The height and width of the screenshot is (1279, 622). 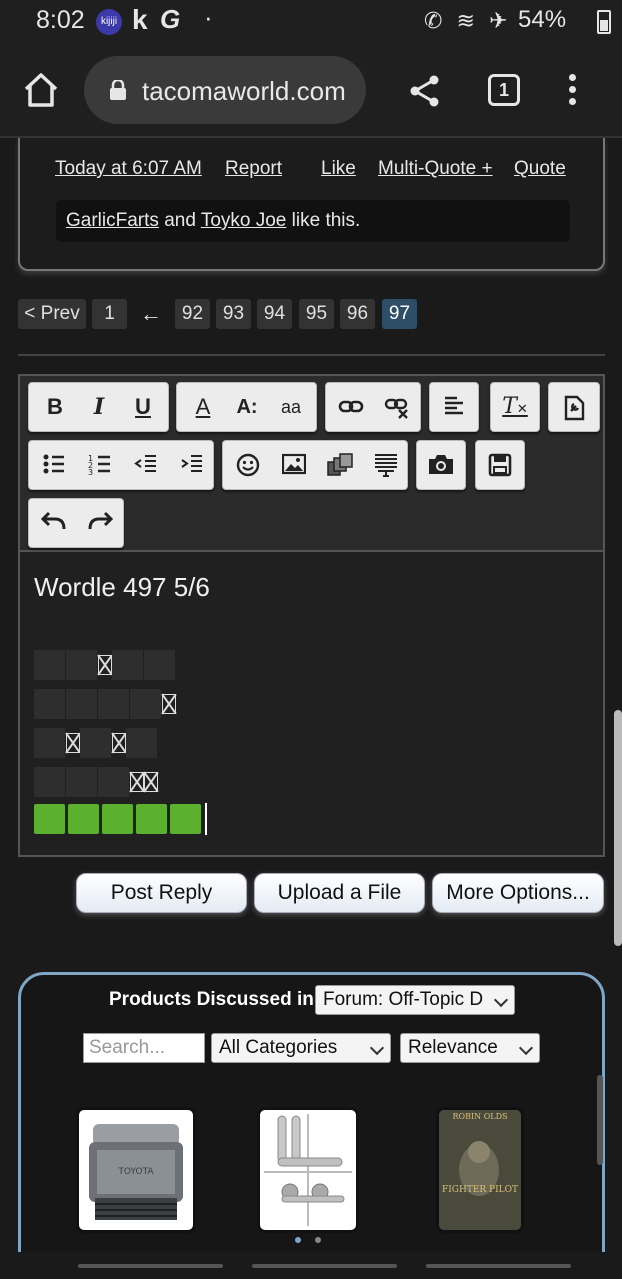 I want to click on insert-link-button, so click(x=351, y=407).